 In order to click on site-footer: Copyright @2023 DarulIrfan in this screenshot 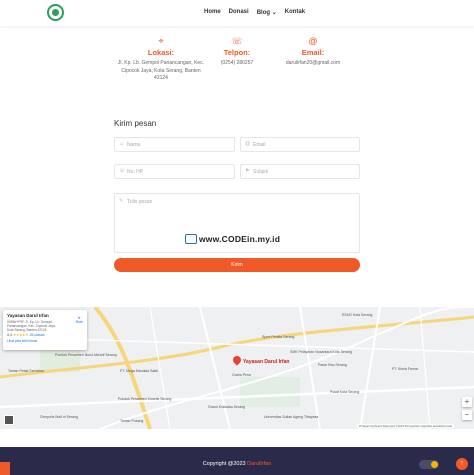, I will do `click(237, 461)`.